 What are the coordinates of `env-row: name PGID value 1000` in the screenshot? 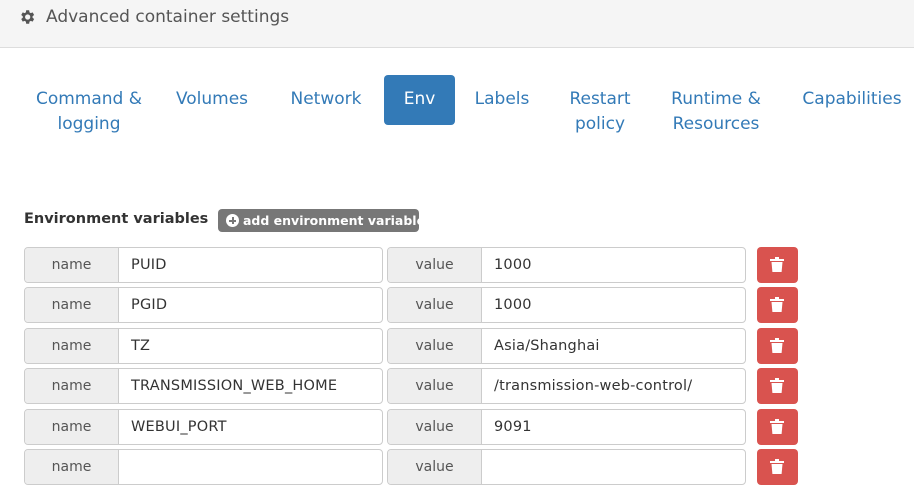 It's located at (457, 305).